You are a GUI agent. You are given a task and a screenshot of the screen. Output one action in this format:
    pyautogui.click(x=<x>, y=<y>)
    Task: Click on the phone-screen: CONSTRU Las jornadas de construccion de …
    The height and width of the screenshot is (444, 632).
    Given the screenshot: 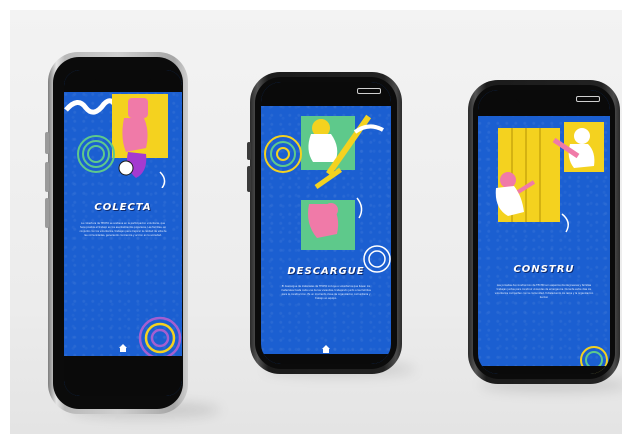 What is the action you would take?
    pyautogui.click(x=544, y=232)
    